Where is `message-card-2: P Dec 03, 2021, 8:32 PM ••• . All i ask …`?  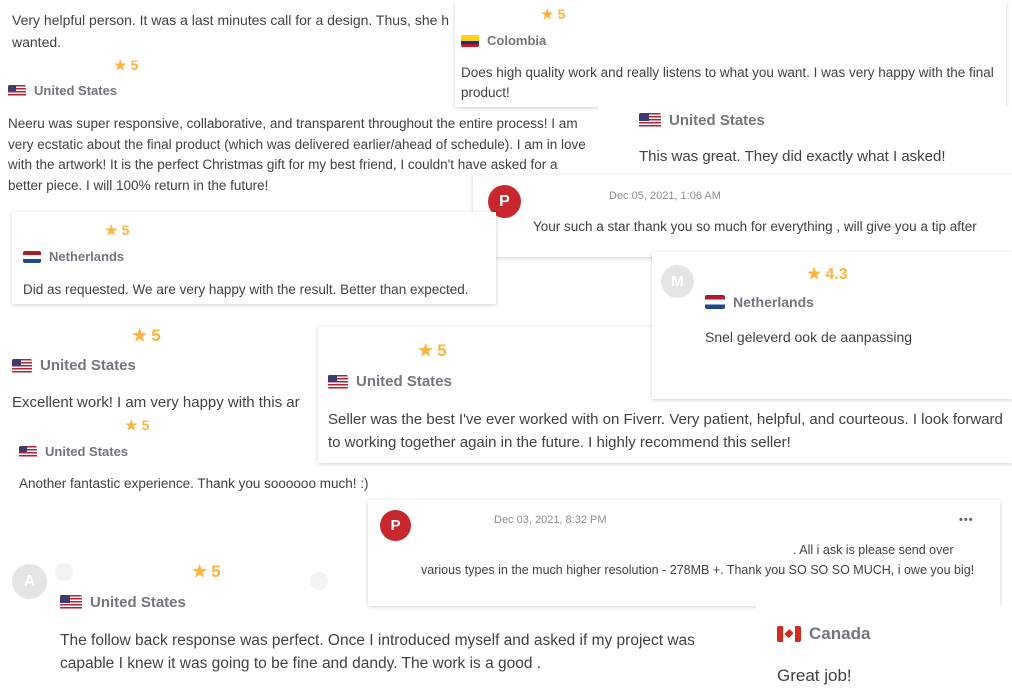
message-card-2: P Dec 03, 2021, 8:32 PM ••• . All i ask … is located at coordinates (684, 553).